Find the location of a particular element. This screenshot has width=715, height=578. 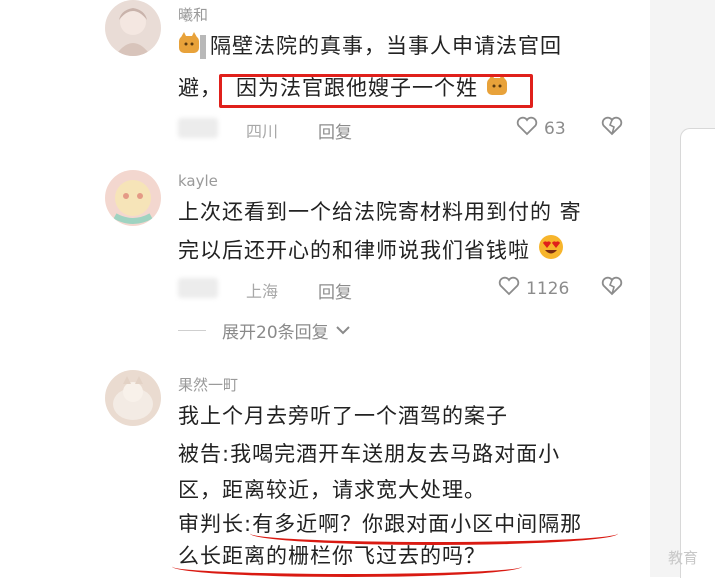

expand-replies-label: 展开20条回复 is located at coordinates (275, 333).